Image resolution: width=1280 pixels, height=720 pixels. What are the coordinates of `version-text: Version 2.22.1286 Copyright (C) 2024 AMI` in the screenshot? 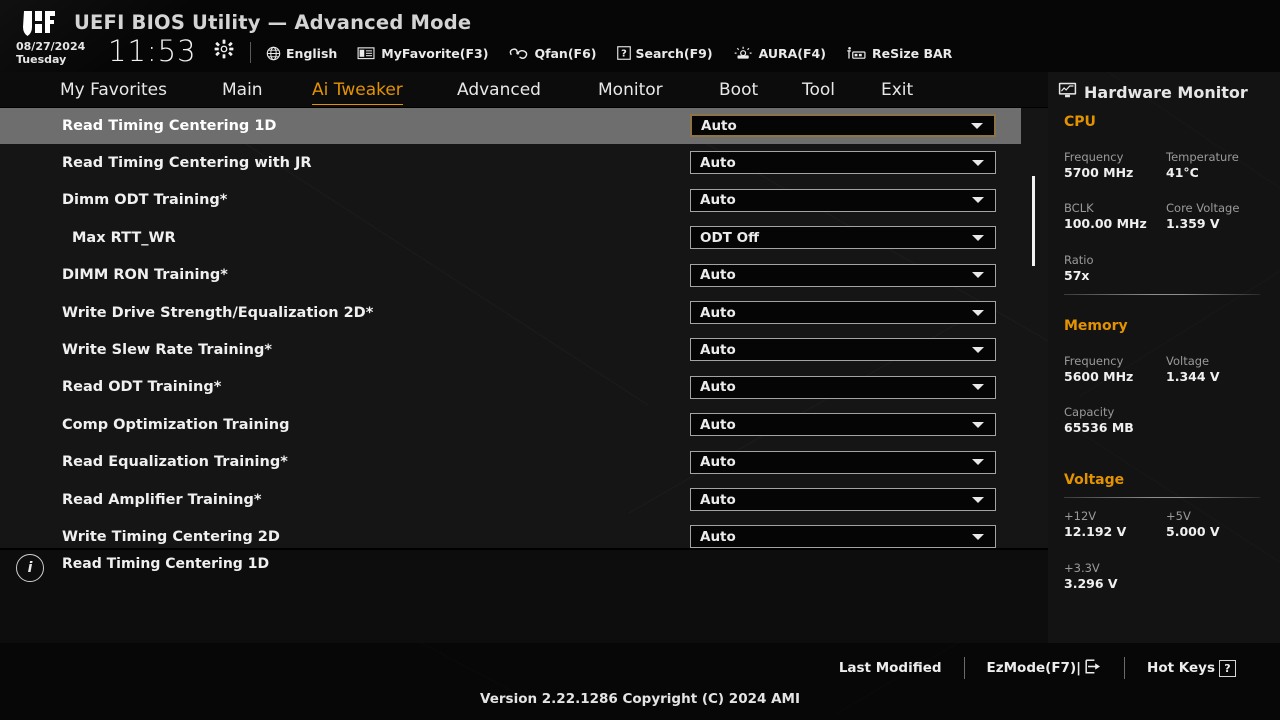 It's located at (640, 699).